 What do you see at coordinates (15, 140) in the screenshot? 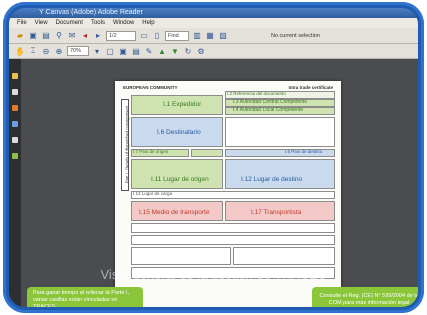
I see `signatures-icon` at bounding box center [15, 140].